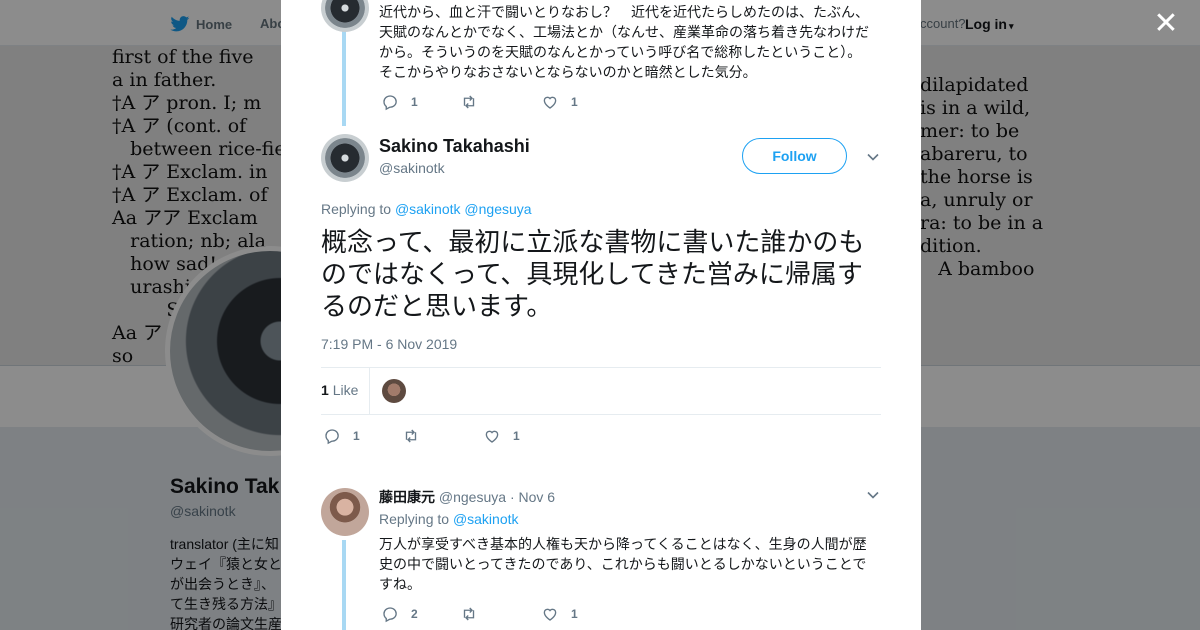 The image size is (1200, 630). I want to click on reply-like-button: 1, so click(559, 614).